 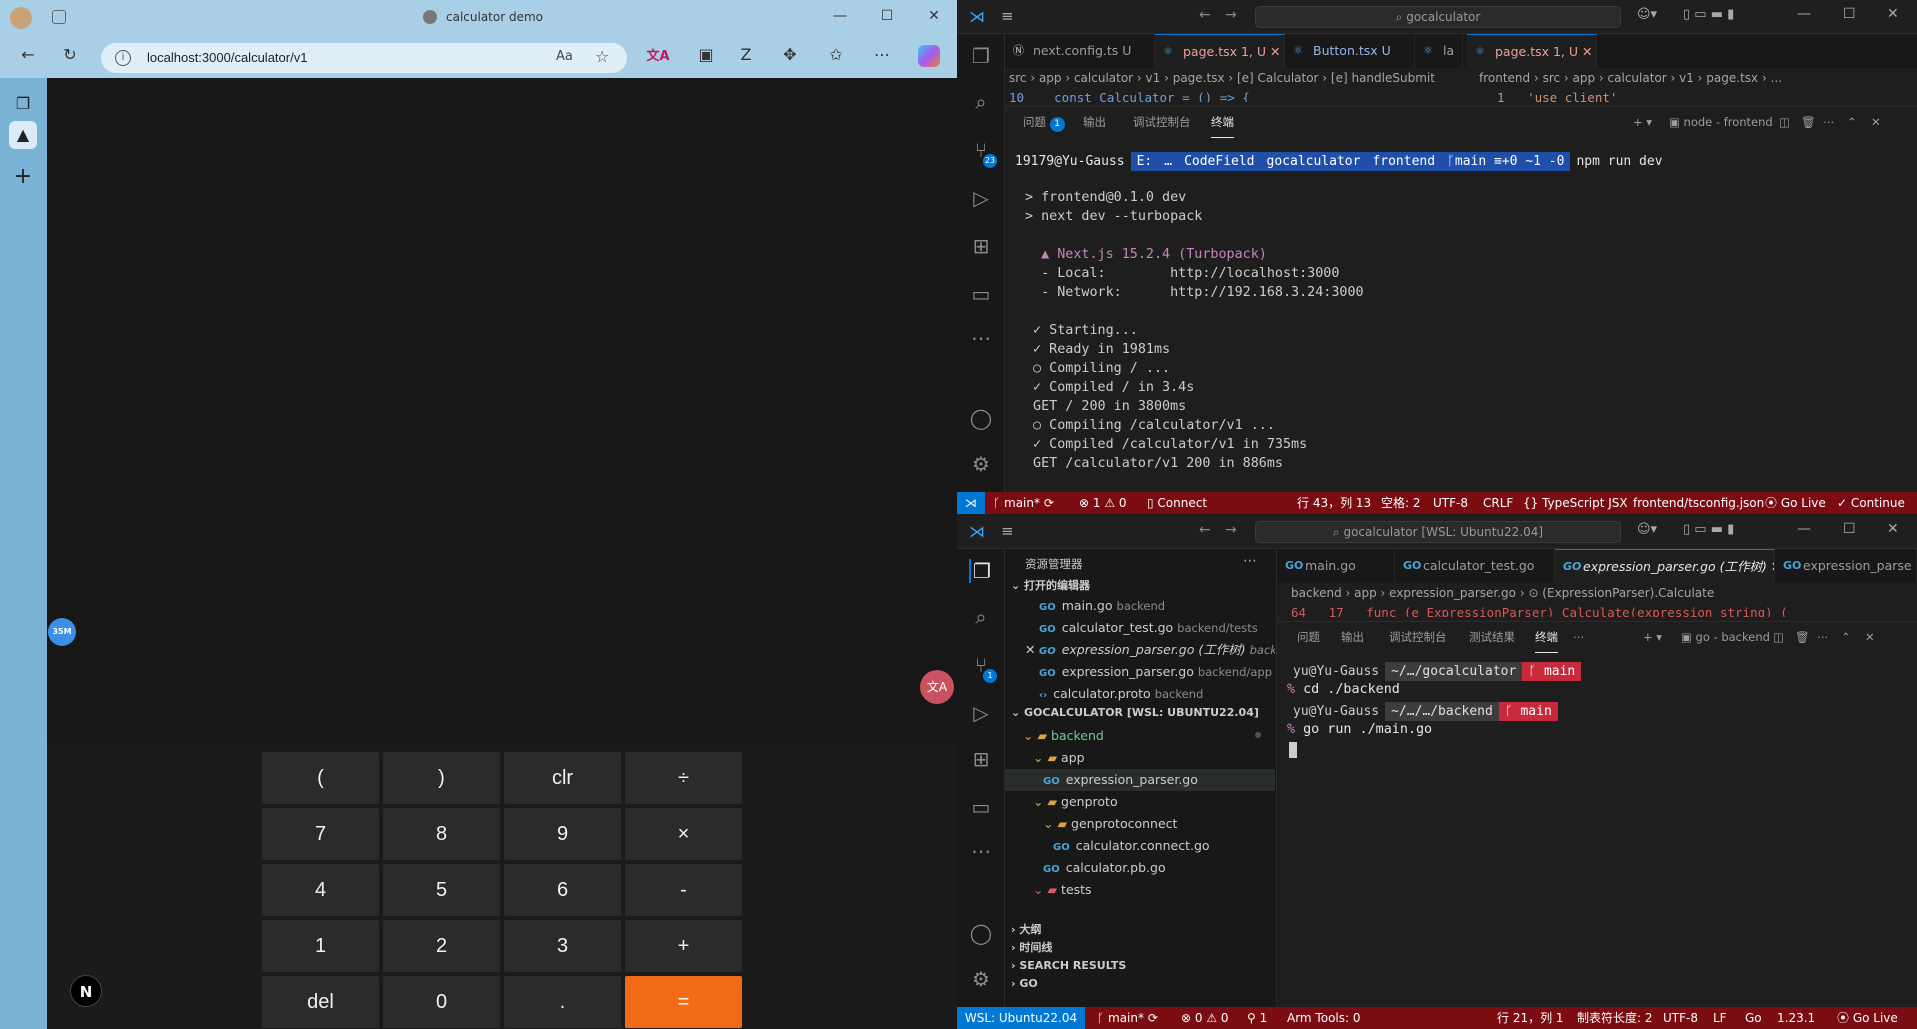 What do you see at coordinates (1050, 585) in the screenshot?
I see `open-editors-header: ⌄ 打开的编辑器` at bounding box center [1050, 585].